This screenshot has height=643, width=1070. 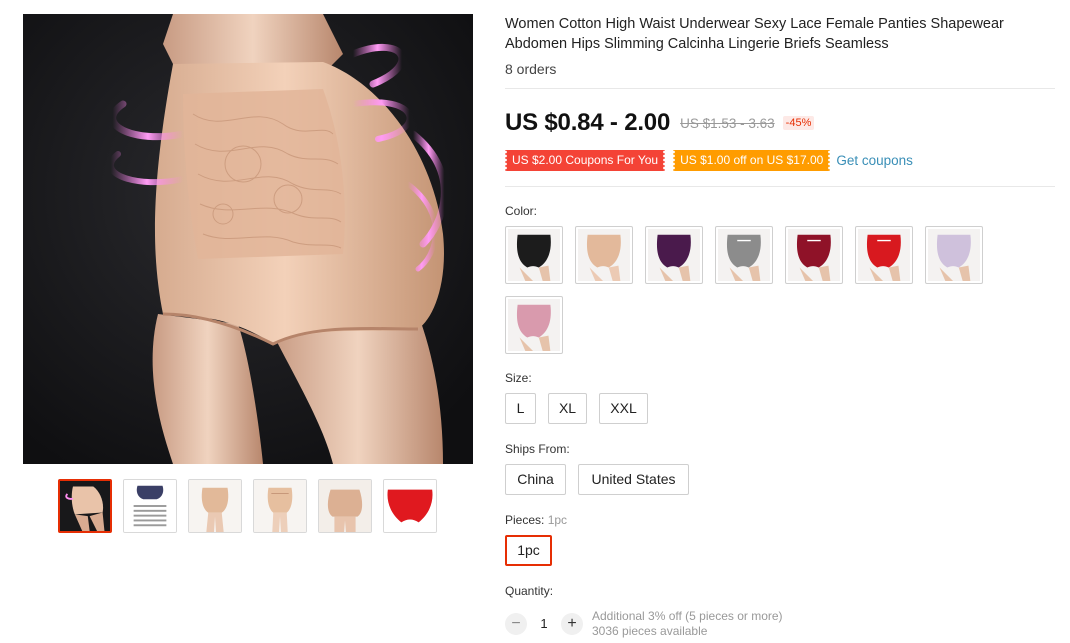 I want to click on pink-briefs-icon, so click(x=534, y=325).